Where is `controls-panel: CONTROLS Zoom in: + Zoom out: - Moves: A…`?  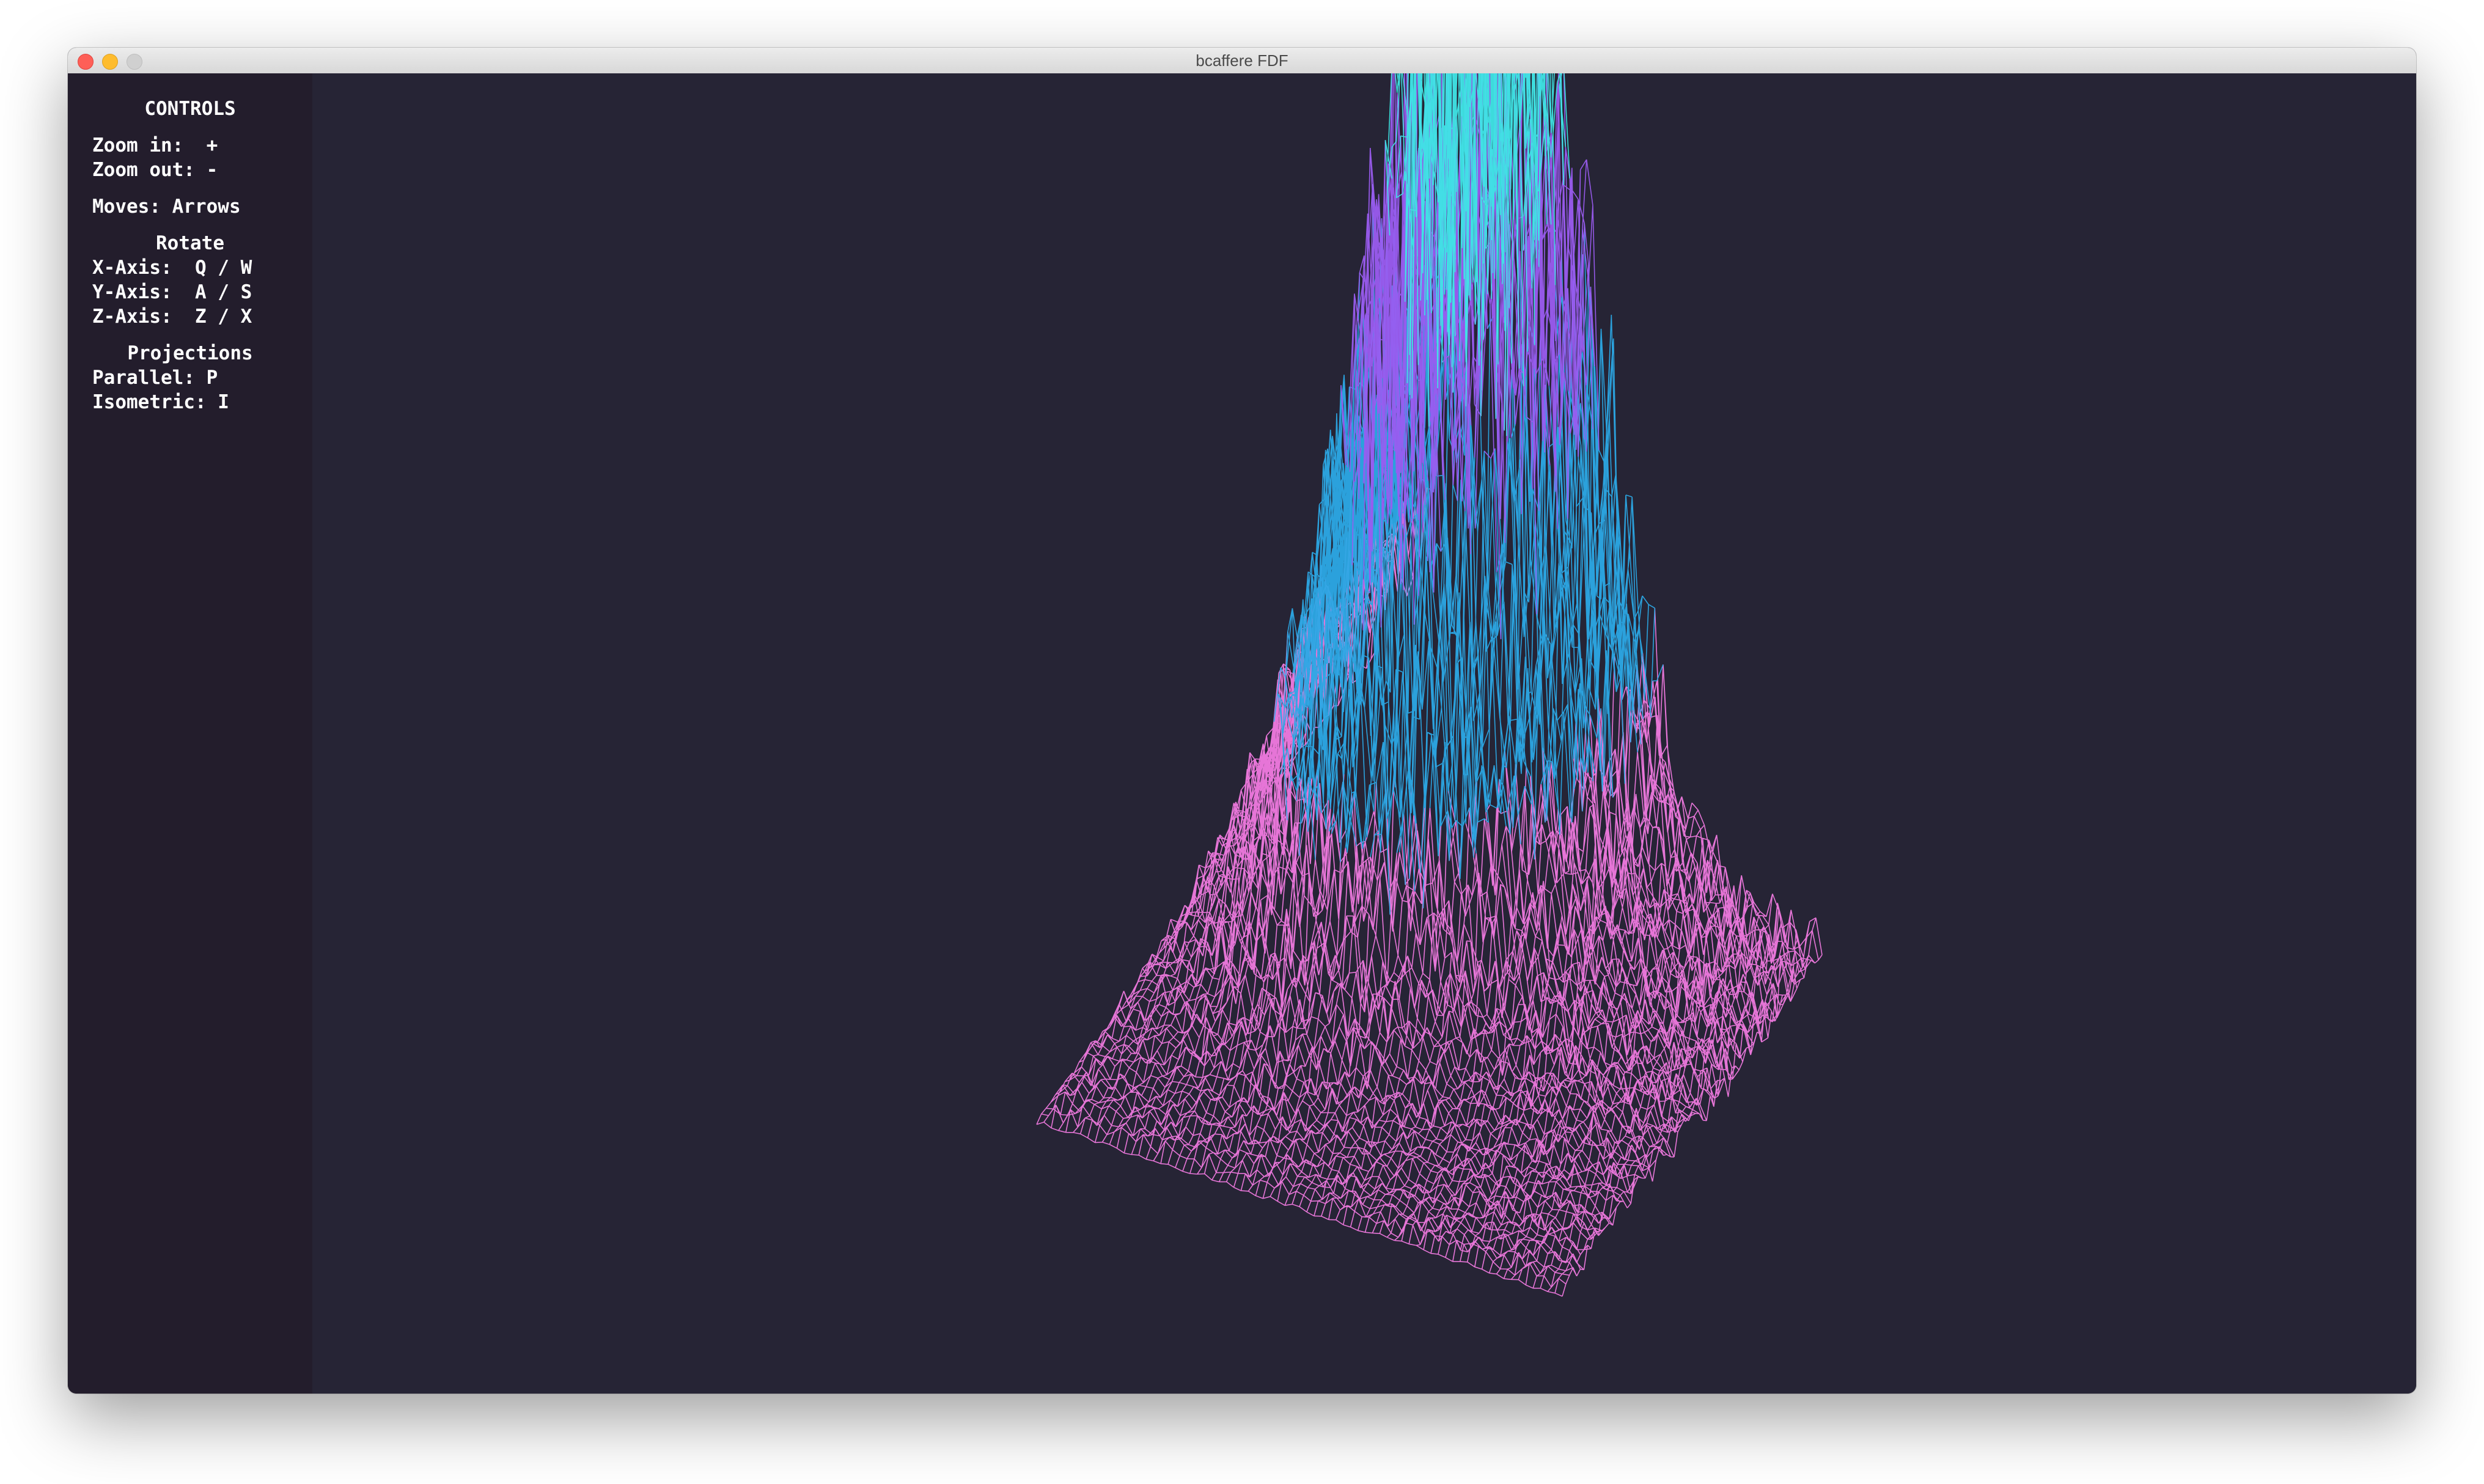 controls-panel: CONTROLS Zoom in: + Zoom out: - Moves: A… is located at coordinates (190, 255).